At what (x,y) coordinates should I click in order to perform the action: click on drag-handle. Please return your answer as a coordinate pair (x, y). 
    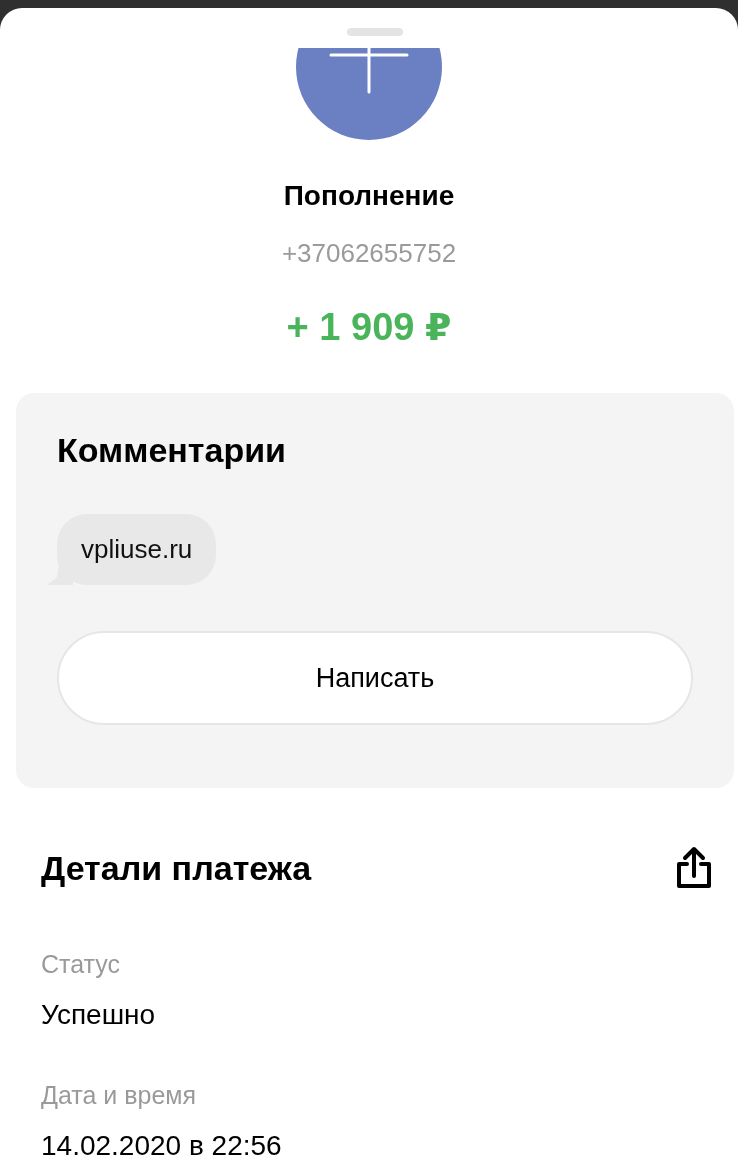
    Looking at the image, I should click on (375, 32).